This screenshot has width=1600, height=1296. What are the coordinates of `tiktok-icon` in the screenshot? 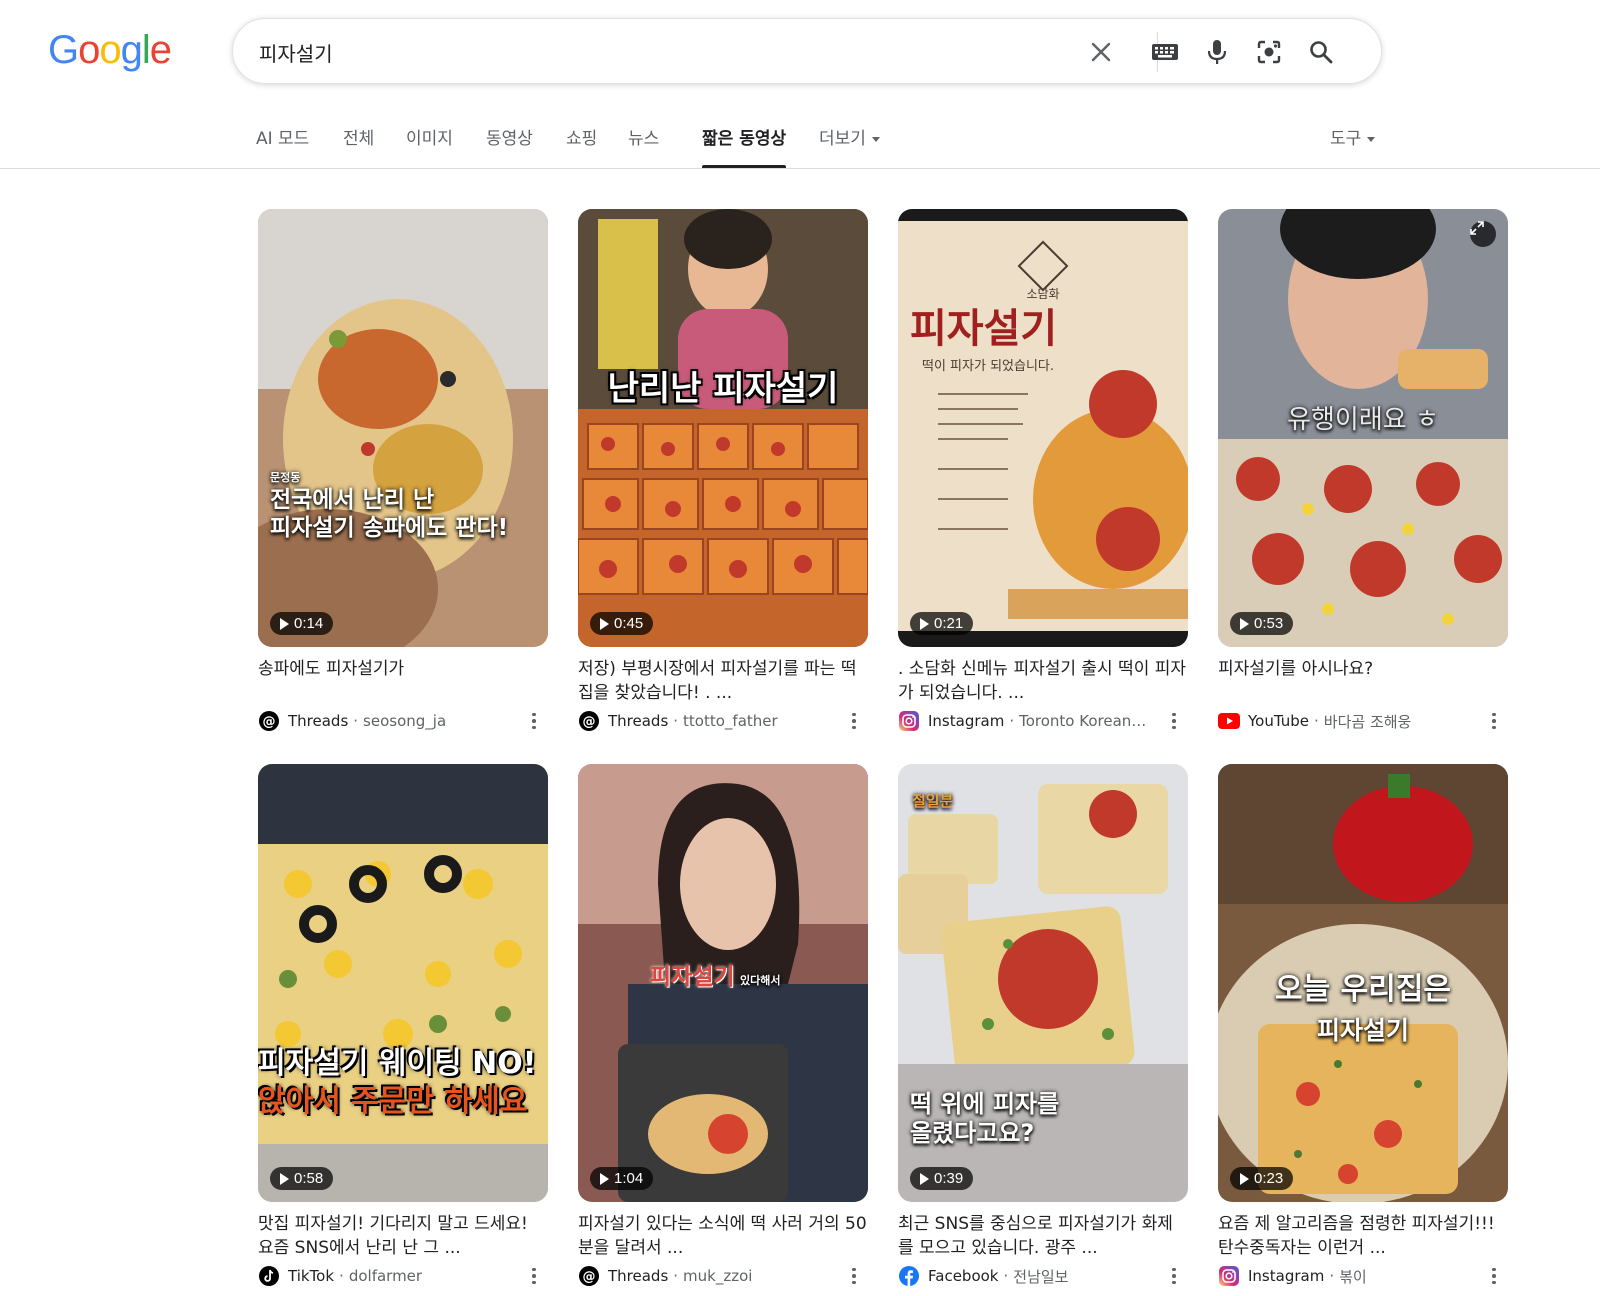 It's located at (269, 1276).